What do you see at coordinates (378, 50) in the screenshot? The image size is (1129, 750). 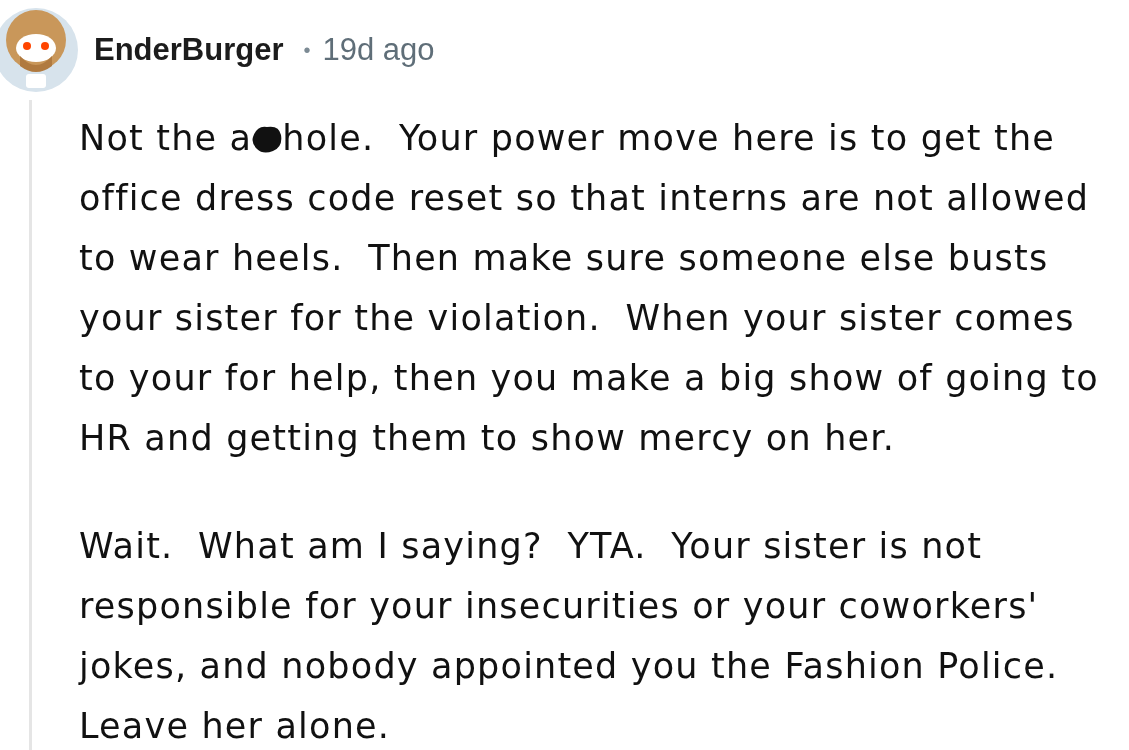 I see `comment-age: 19d ago` at bounding box center [378, 50].